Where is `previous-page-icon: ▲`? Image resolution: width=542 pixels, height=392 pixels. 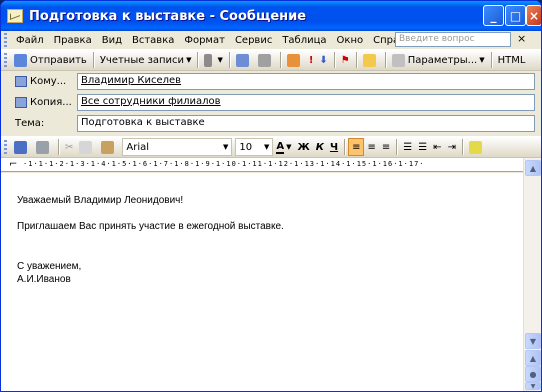
previous-page-icon: ▲ is located at coordinates (533, 358).